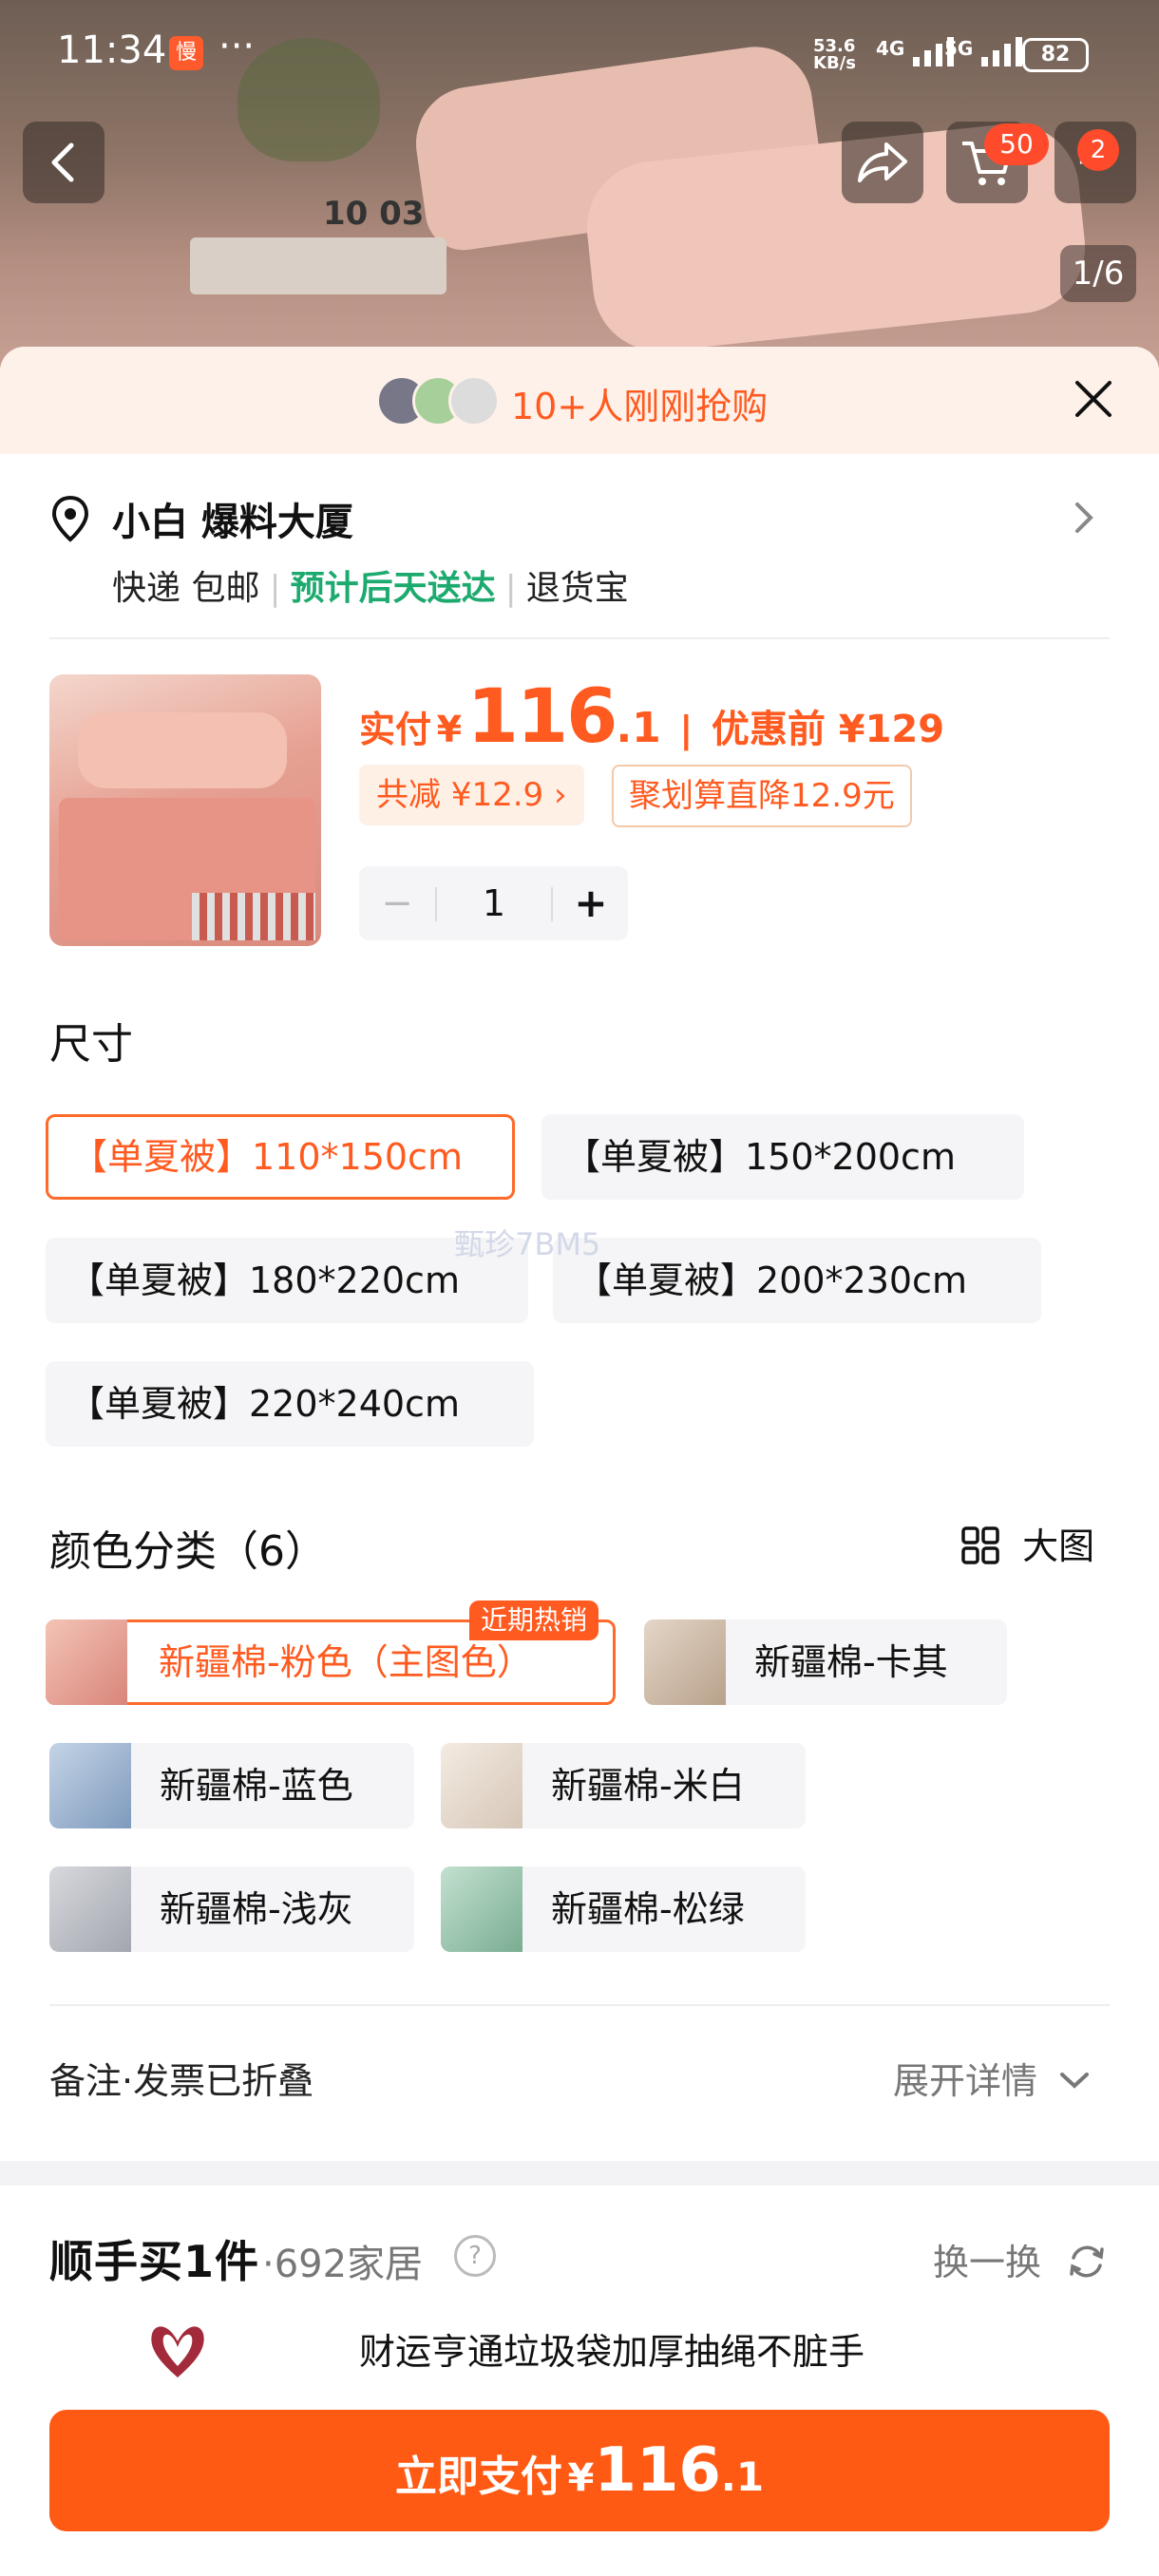 The width and height of the screenshot is (1159, 2576). I want to click on size-title: 尺寸, so click(91, 1044).